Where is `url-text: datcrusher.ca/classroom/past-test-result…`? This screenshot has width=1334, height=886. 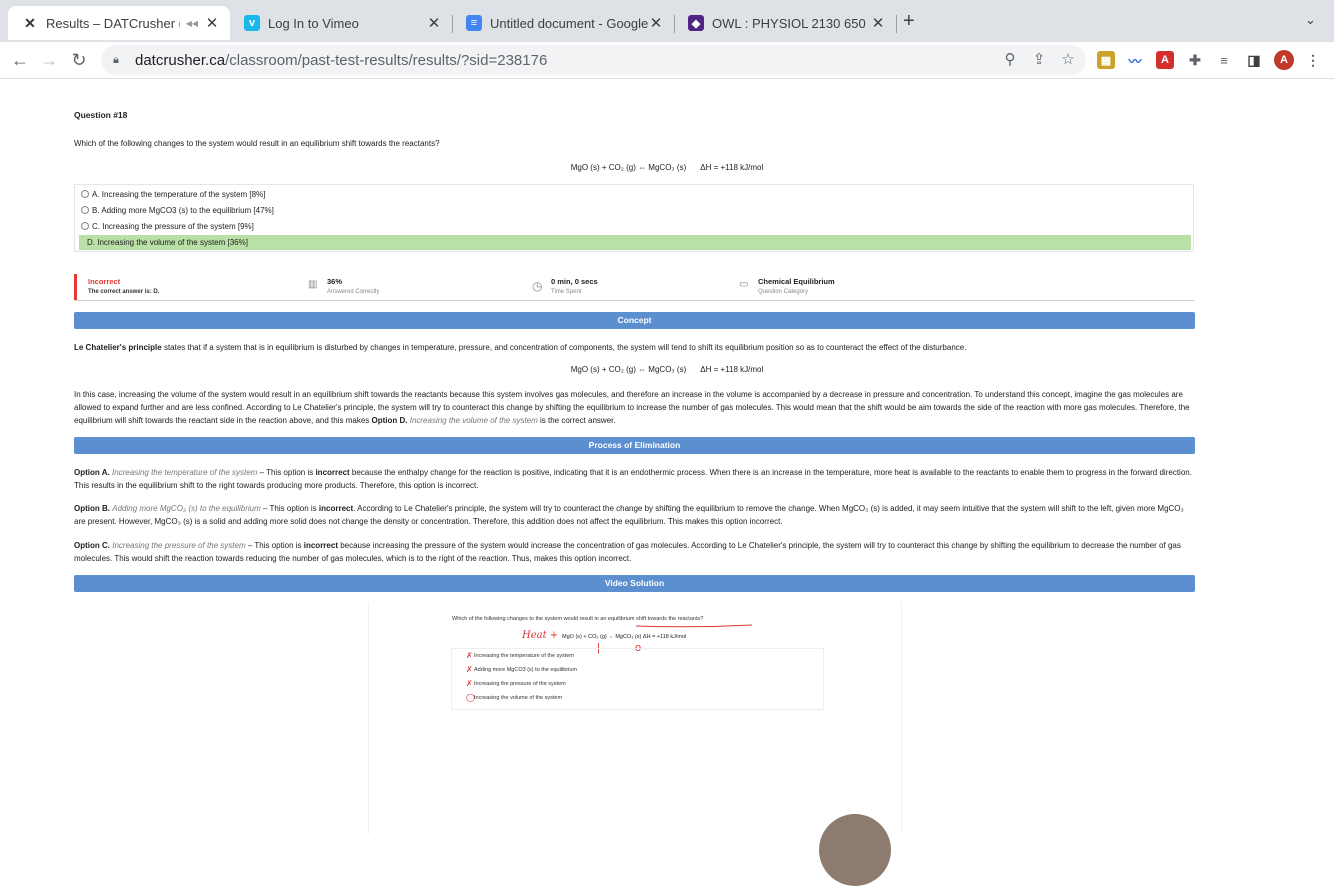
url-text: datcrusher.ca/classroom/past-test-result… is located at coordinates (341, 60).